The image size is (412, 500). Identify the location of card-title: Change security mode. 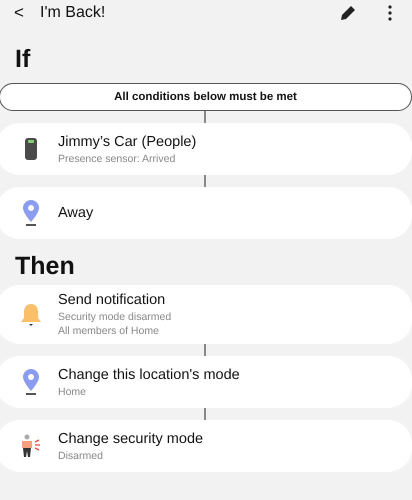
(131, 439).